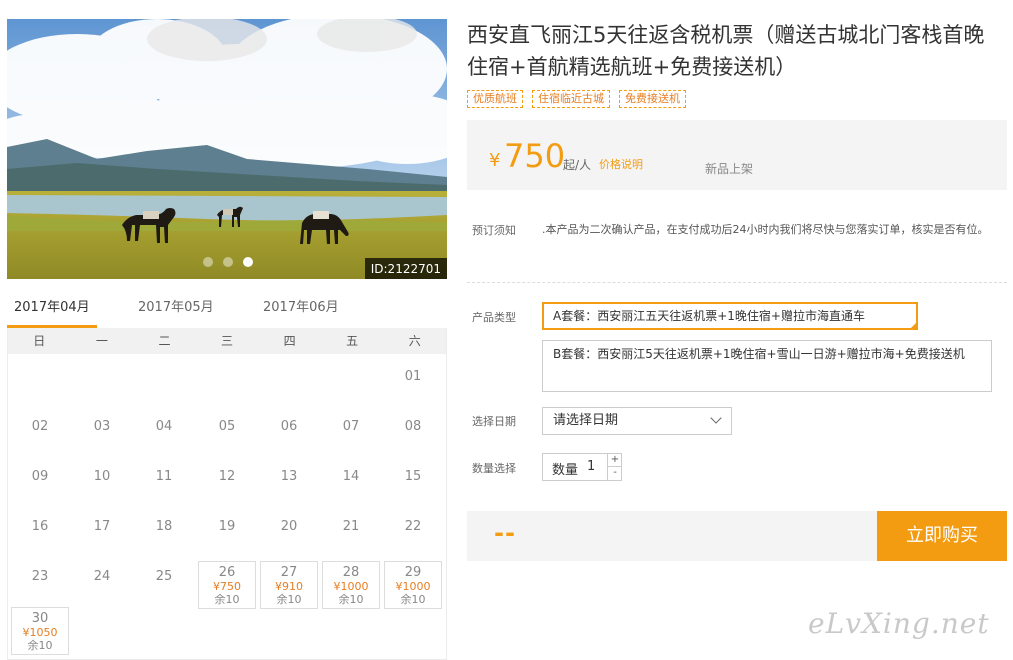  I want to click on calendar-day: 30 ¥1050 余10, so click(40, 631).